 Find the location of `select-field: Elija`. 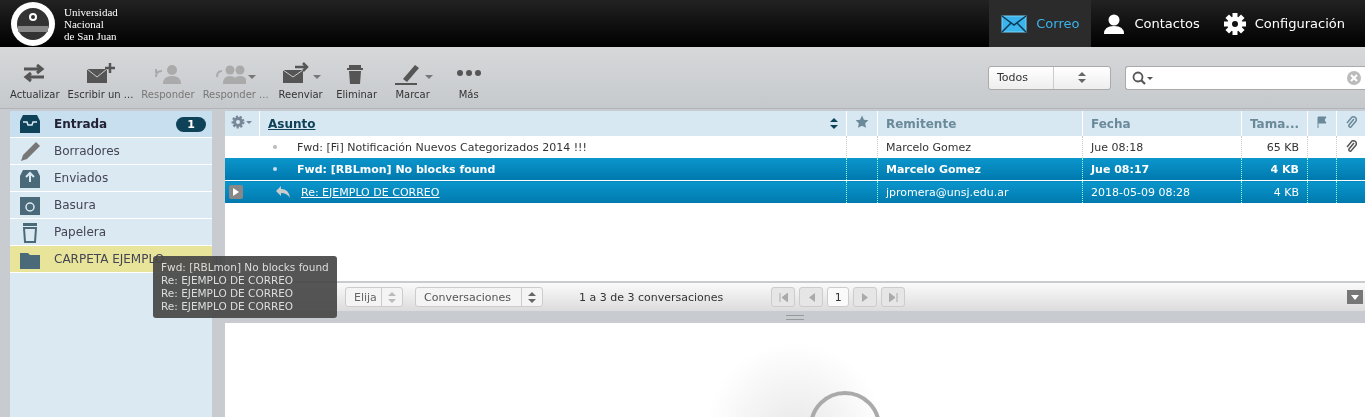

select-field: Elija is located at coordinates (374, 297).